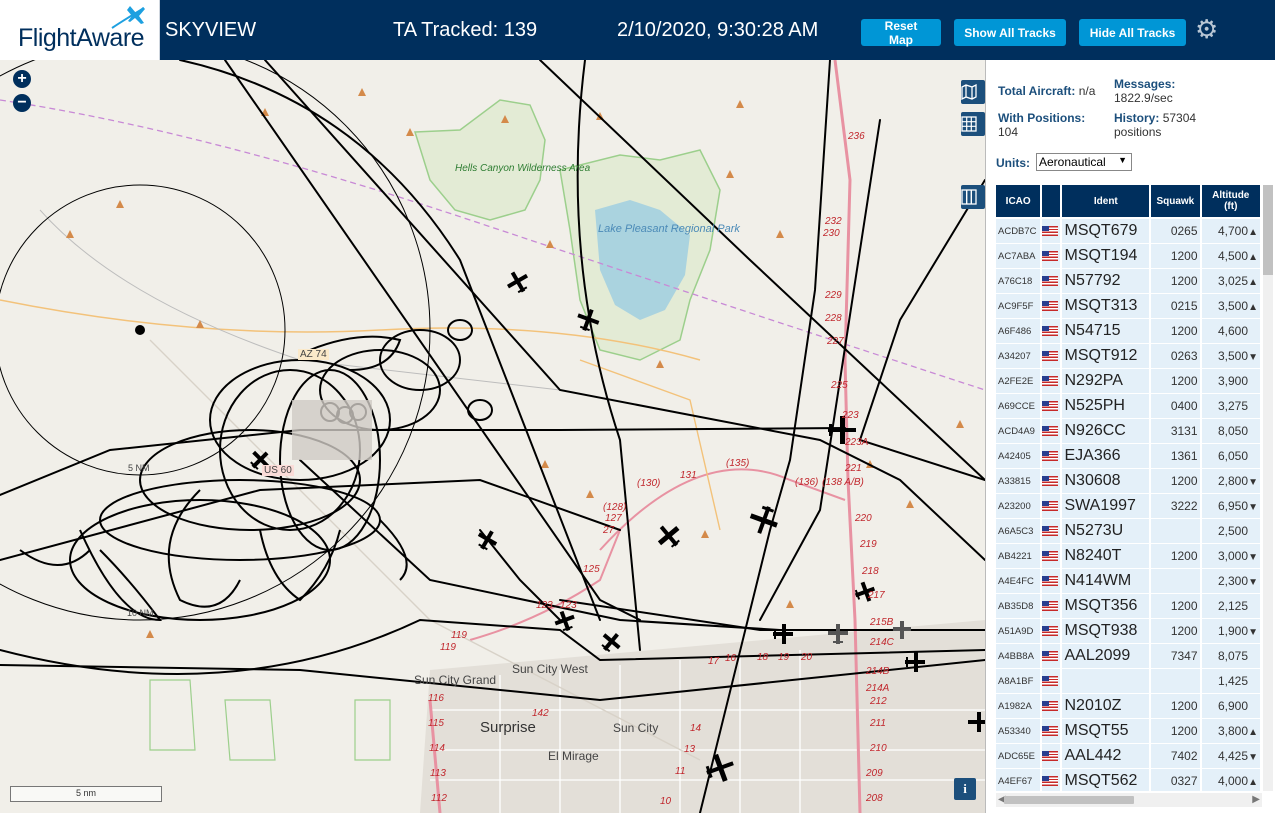  What do you see at coordinates (1013, 163) in the screenshot?
I see `units-label: Units:` at bounding box center [1013, 163].